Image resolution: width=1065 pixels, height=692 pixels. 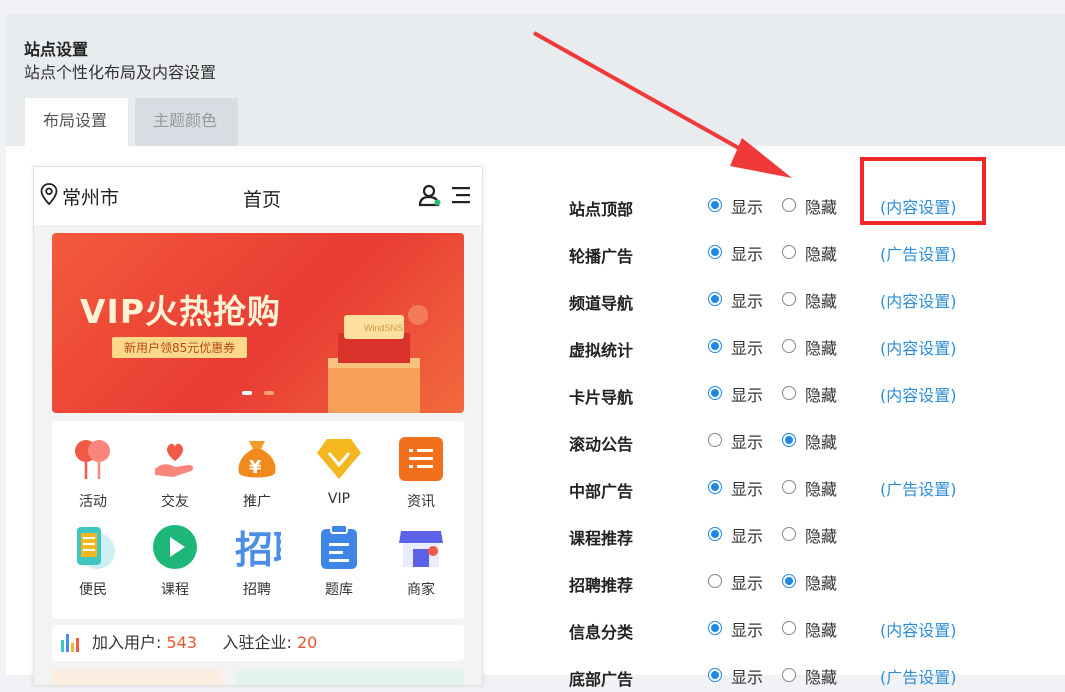 What do you see at coordinates (70, 643) in the screenshot?
I see `bar-chart-icon` at bounding box center [70, 643].